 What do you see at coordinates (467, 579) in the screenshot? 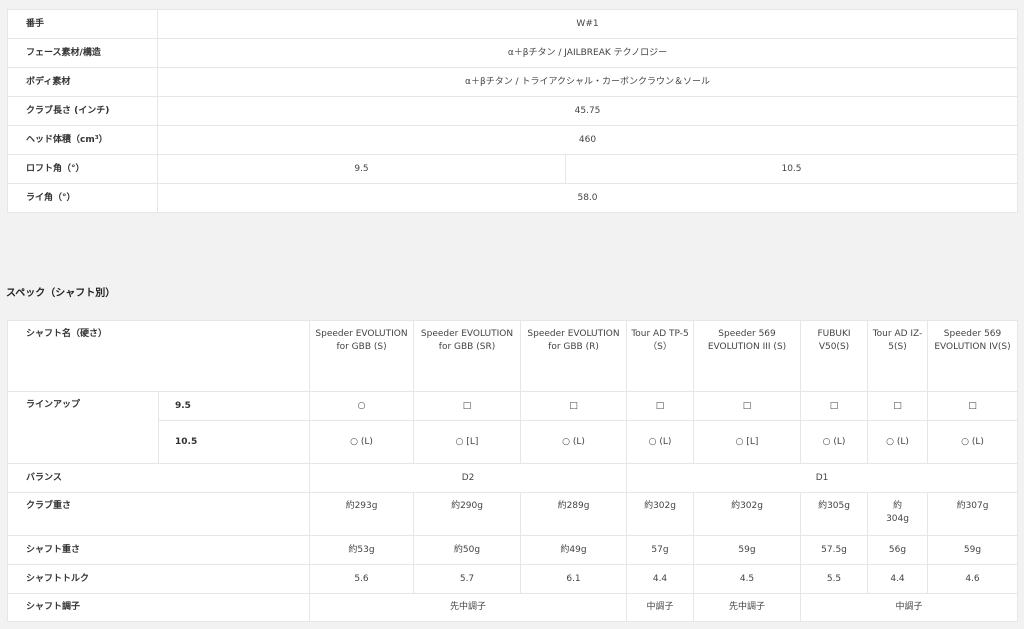
I see `torque-value: 5.7` at bounding box center [467, 579].